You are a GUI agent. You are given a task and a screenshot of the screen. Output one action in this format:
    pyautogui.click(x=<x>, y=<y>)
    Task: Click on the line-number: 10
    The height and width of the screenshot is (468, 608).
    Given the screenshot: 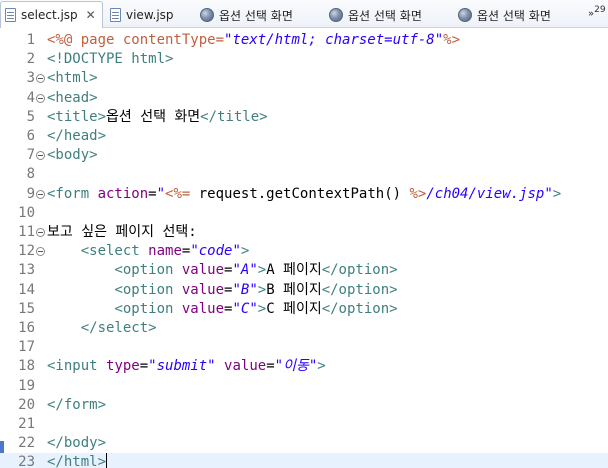 What is the action you would take?
    pyautogui.click(x=26, y=212)
    